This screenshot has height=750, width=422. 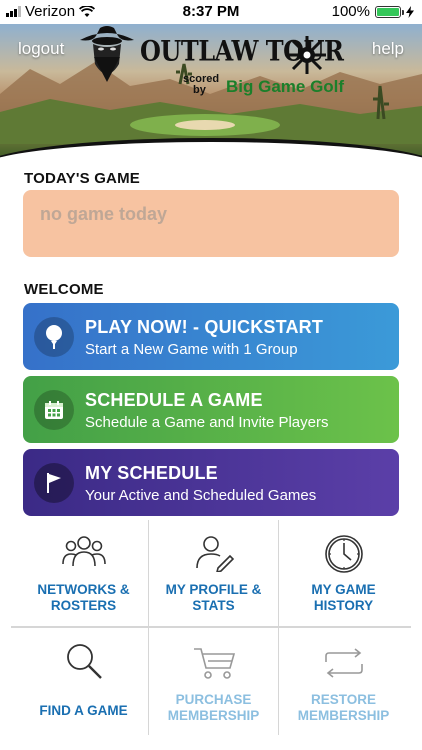 I want to click on my-schedule-subtitle: Your Active and Scheduled Games, so click(x=201, y=495).